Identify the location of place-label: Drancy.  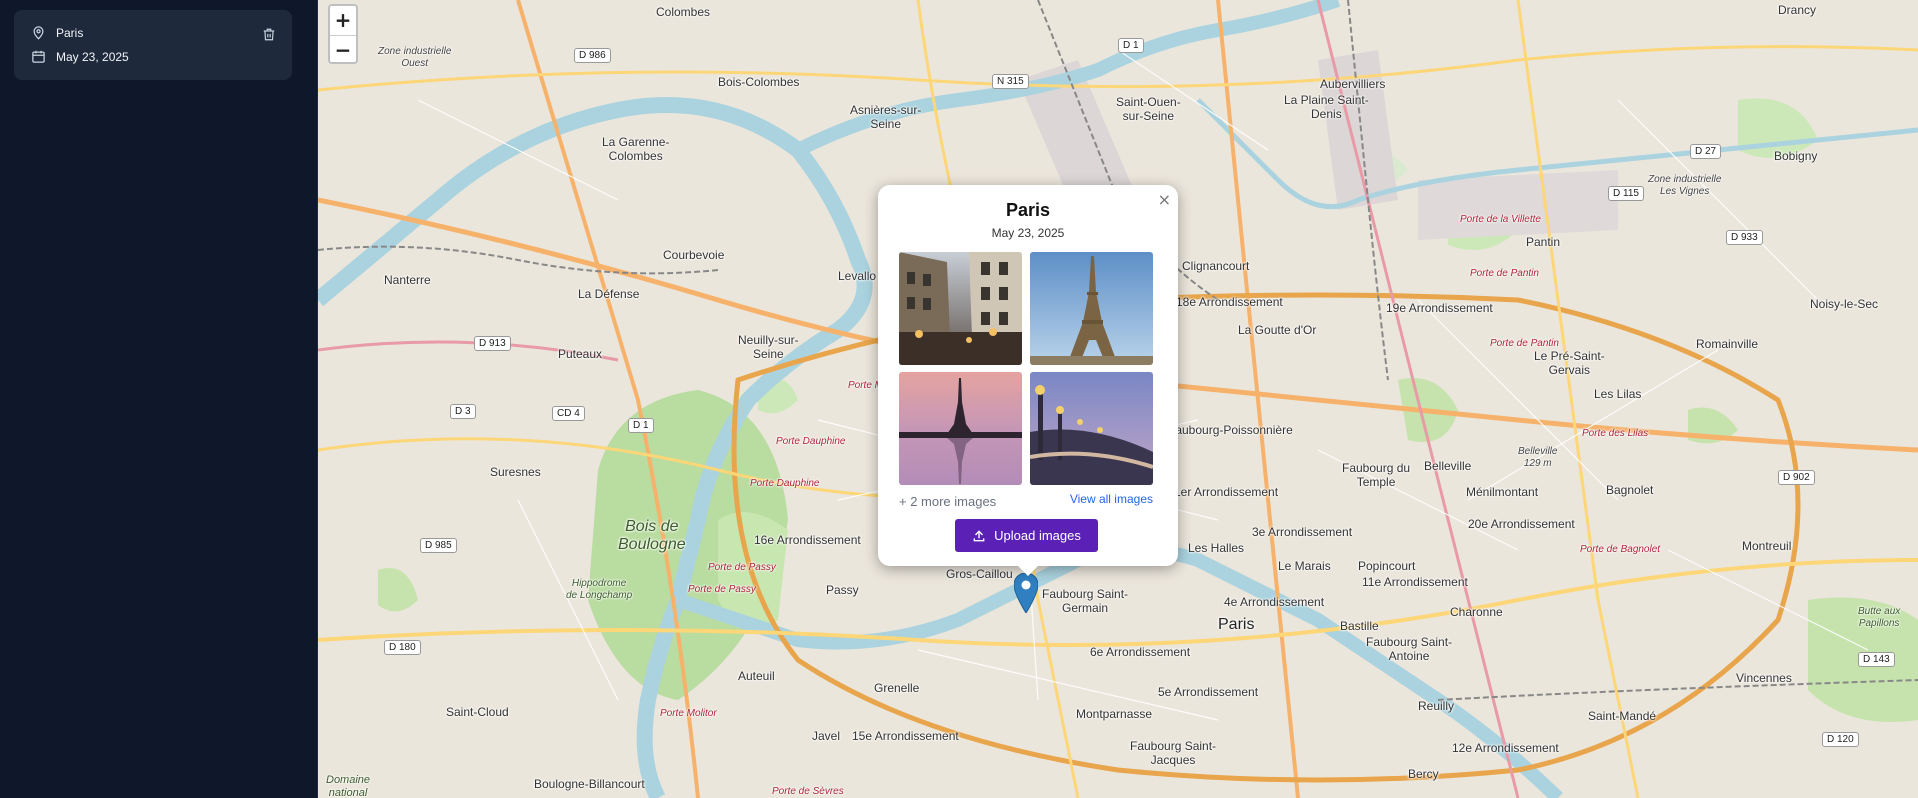
(1797, 10).